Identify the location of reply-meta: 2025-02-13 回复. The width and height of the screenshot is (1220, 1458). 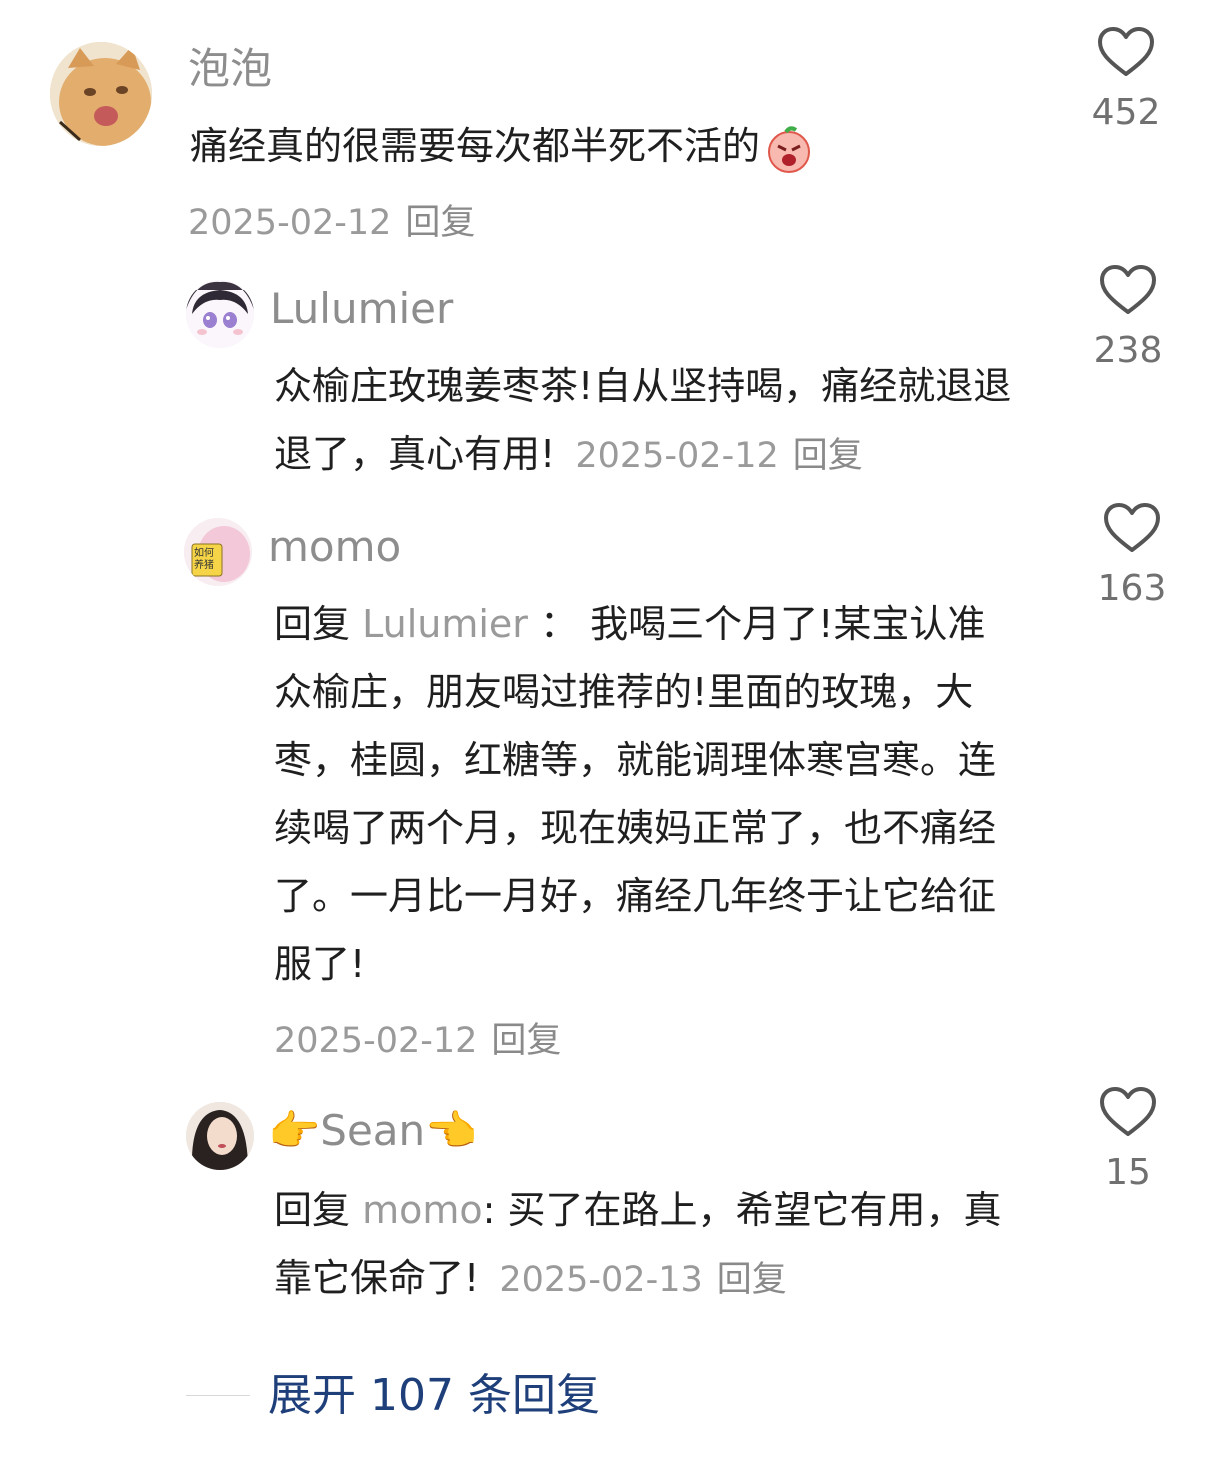
(642, 1280).